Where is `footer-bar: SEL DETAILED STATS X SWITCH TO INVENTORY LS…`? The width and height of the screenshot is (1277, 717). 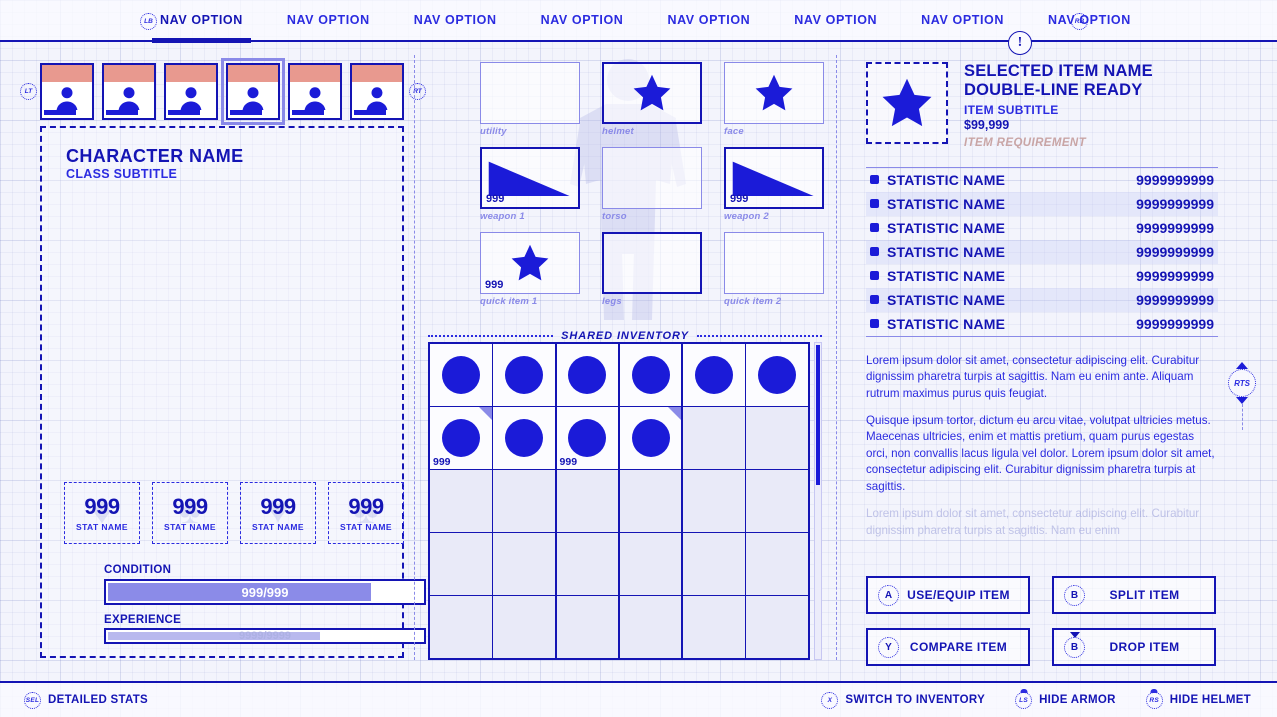 footer-bar: SEL DETAILED STATS X SWITCH TO INVENTORY LS… is located at coordinates (638, 699).